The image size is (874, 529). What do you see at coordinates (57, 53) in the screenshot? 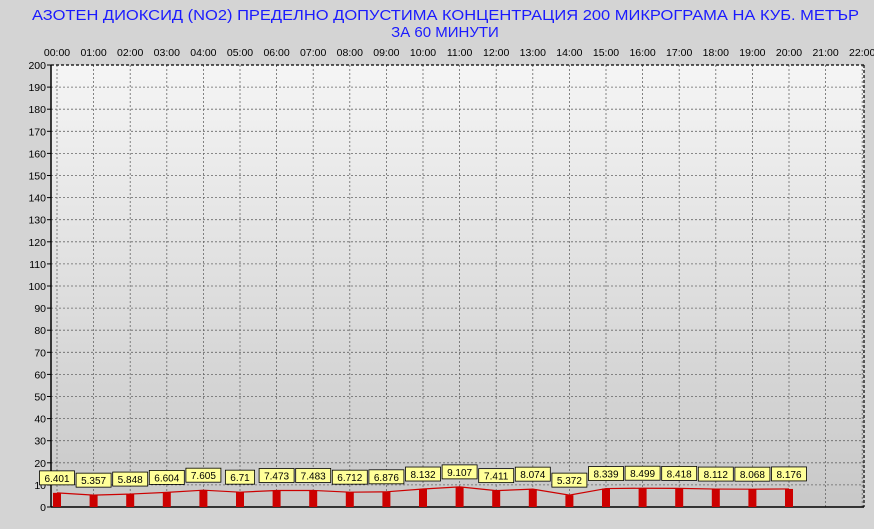
I see `x-tick-label: 00:00` at bounding box center [57, 53].